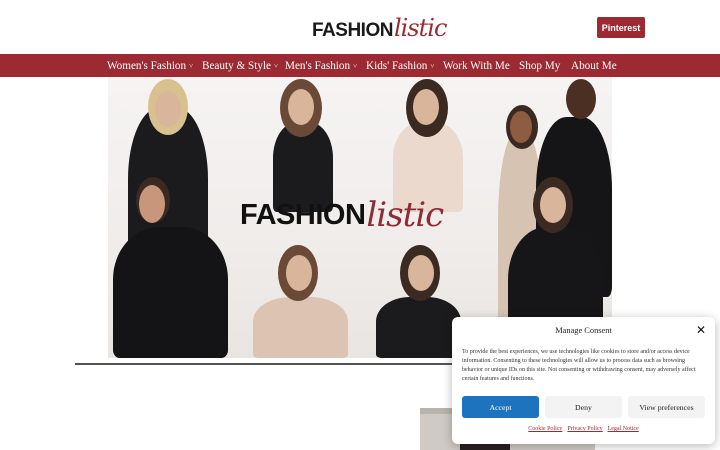 The width and height of the screenshot is (720, 450). Describe the element at coordinates (318, 65) in the screenshot. I see `nav-item-label: Men's Fashion` at that location.